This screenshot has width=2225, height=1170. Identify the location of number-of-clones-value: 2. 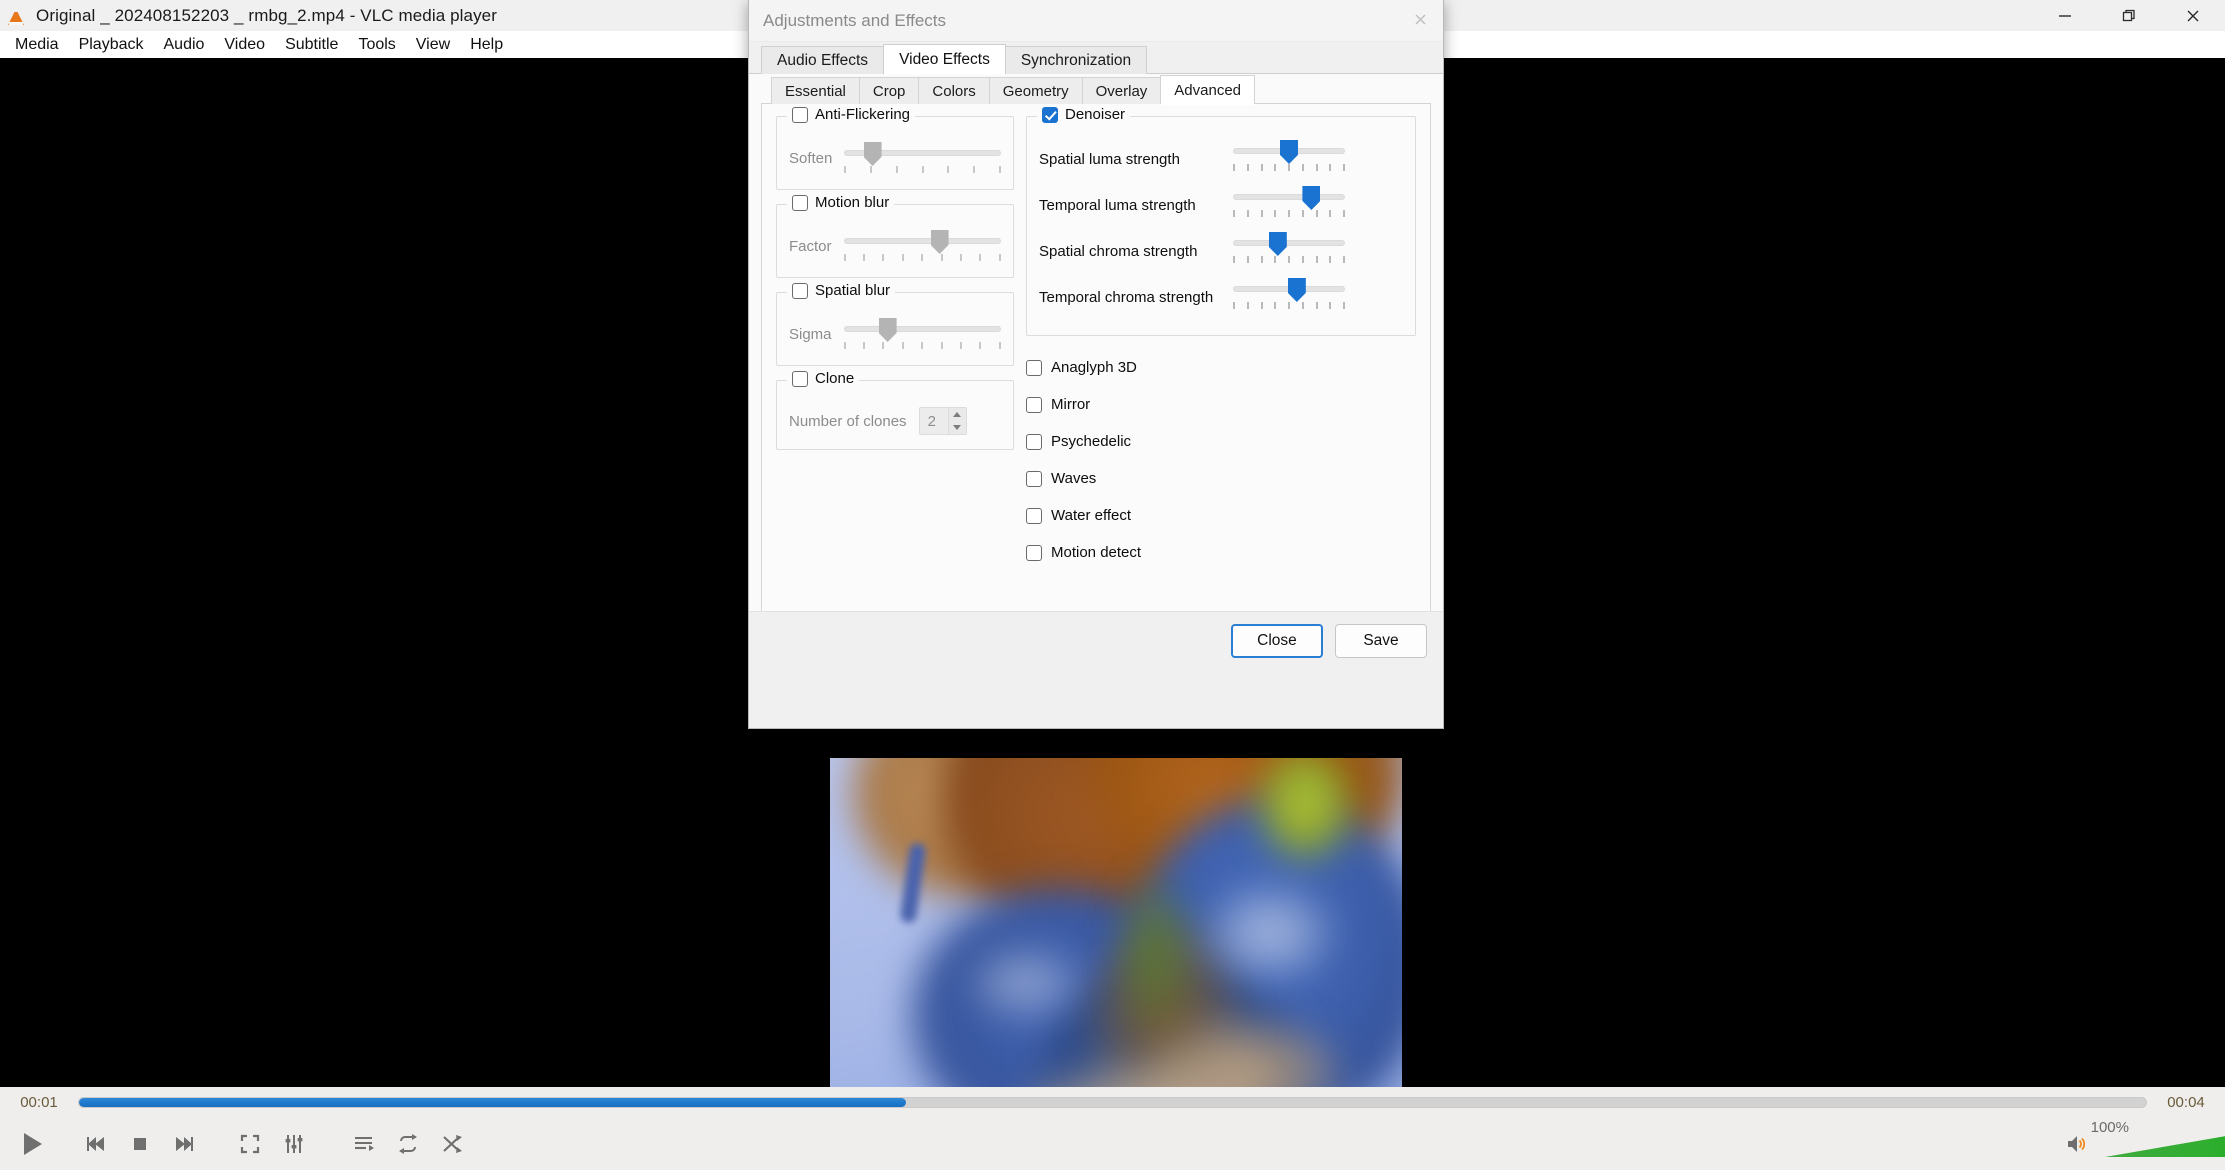
(934, 421).